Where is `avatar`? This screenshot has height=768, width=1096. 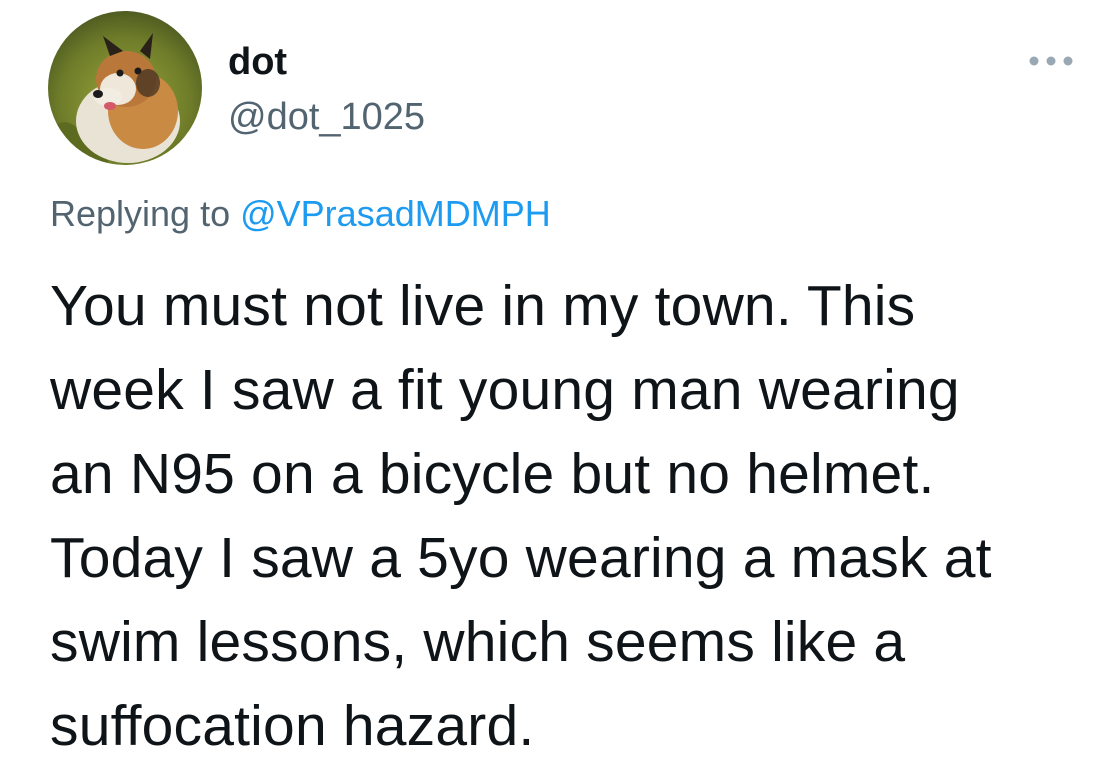
avatar is located at coordinates (125, 88).